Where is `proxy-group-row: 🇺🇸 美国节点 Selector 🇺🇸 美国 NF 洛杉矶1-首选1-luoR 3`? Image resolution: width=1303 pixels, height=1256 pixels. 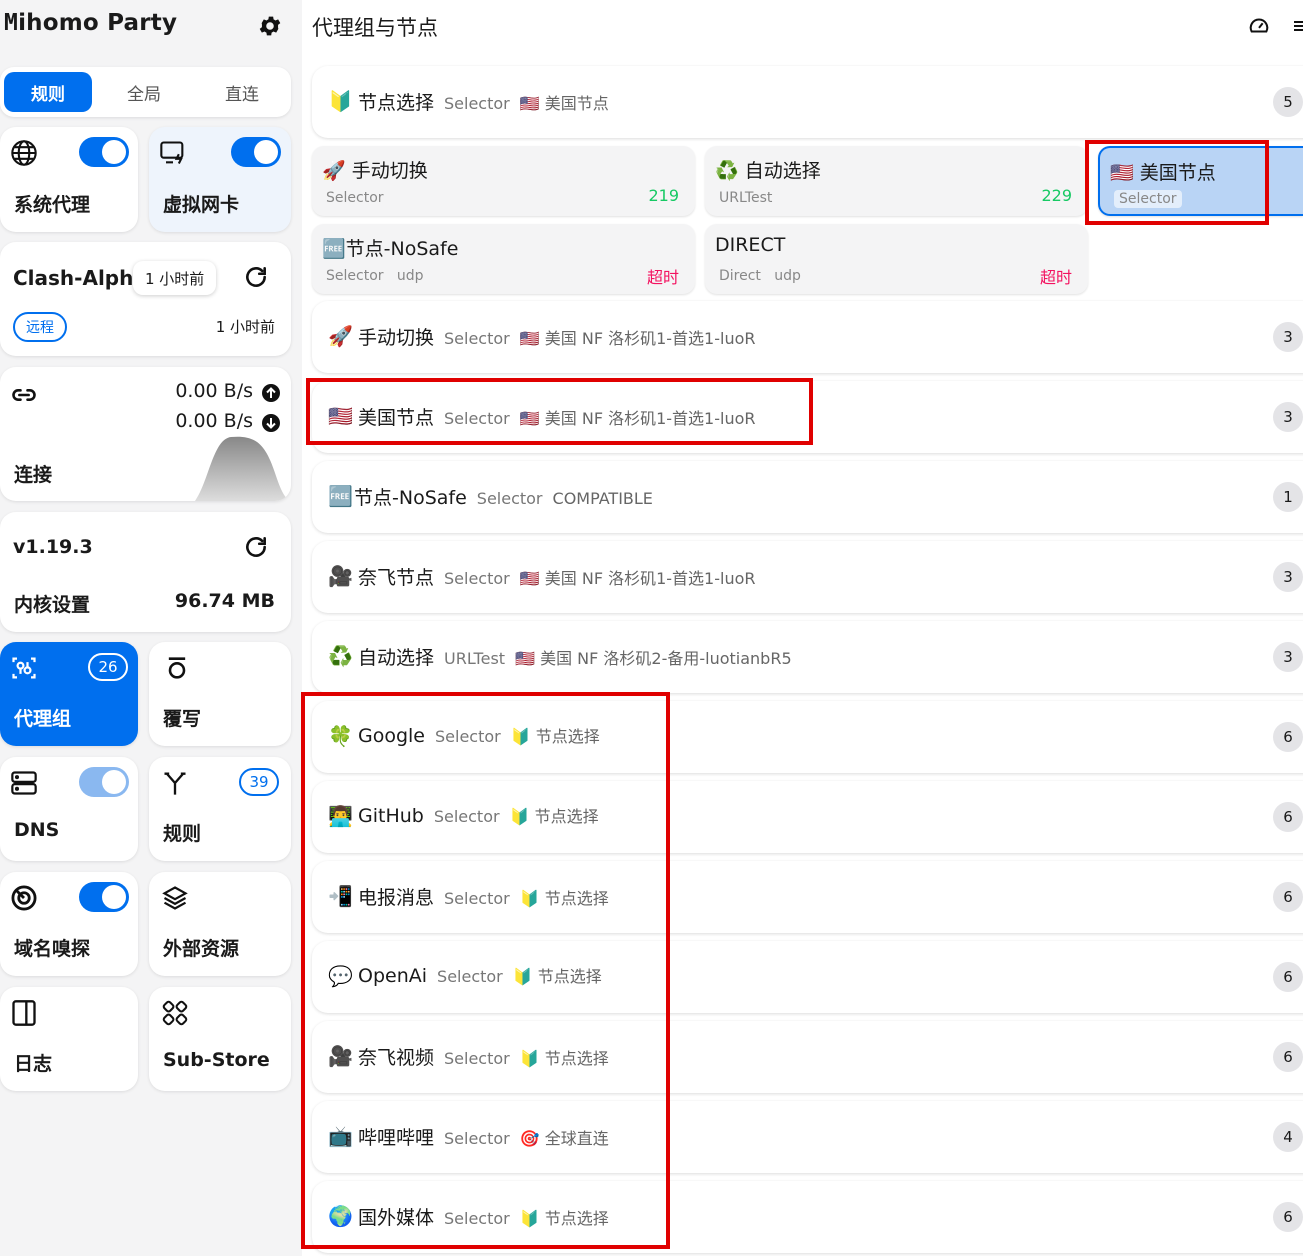
proxy-group-row: 🇺🇸 美国节点 Selector 🇺🇸 美国 NF 洛杉矶1-首选1-luoR 3 is located at coordinates (807, 417).